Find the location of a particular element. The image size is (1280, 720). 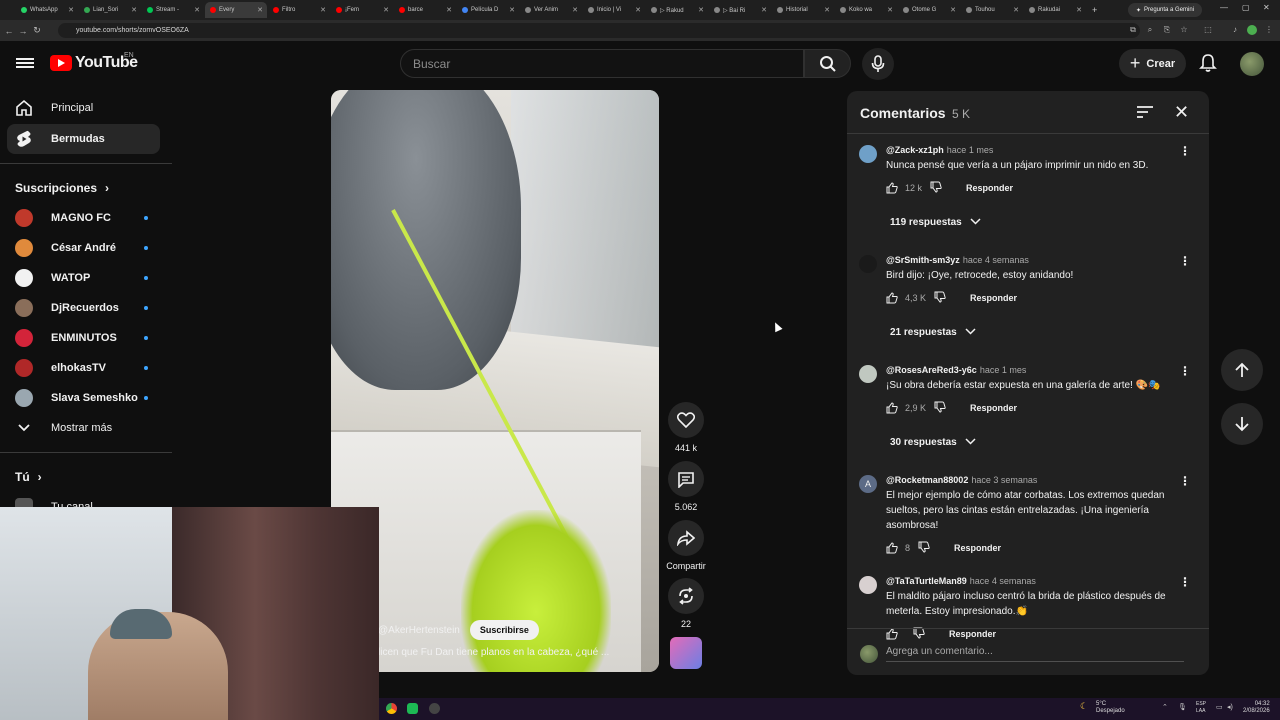

sidebar-subscription: ENMINUTOS is located at coordinates (85, 338).